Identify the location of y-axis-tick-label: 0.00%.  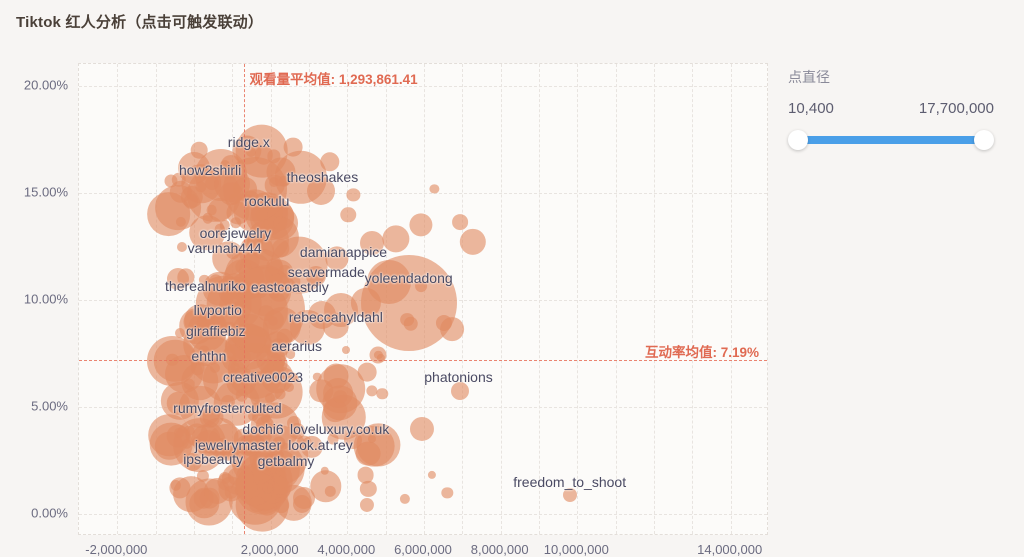
(49, 513).